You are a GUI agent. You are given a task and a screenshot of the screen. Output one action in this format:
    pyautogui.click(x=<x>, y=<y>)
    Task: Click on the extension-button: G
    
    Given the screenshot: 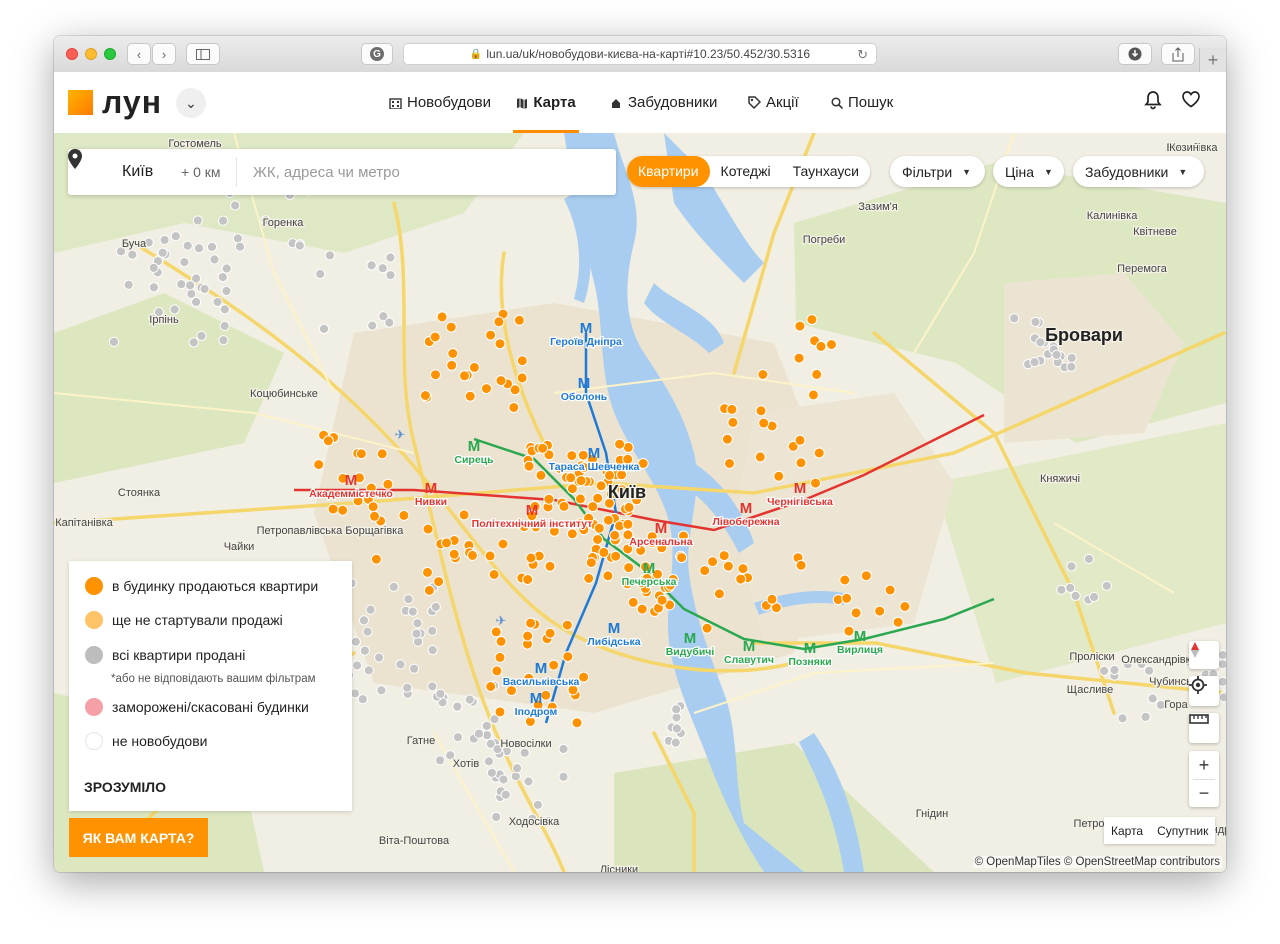 What is the action you would take?
    pyautogui.click(x=377, y=54)
    